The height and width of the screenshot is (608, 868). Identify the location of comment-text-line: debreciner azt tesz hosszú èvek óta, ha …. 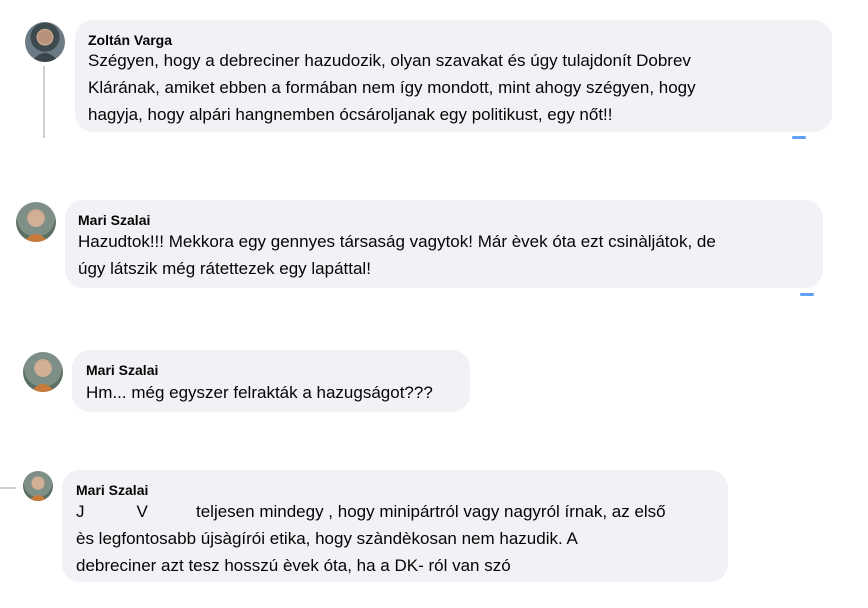
(293, 565).